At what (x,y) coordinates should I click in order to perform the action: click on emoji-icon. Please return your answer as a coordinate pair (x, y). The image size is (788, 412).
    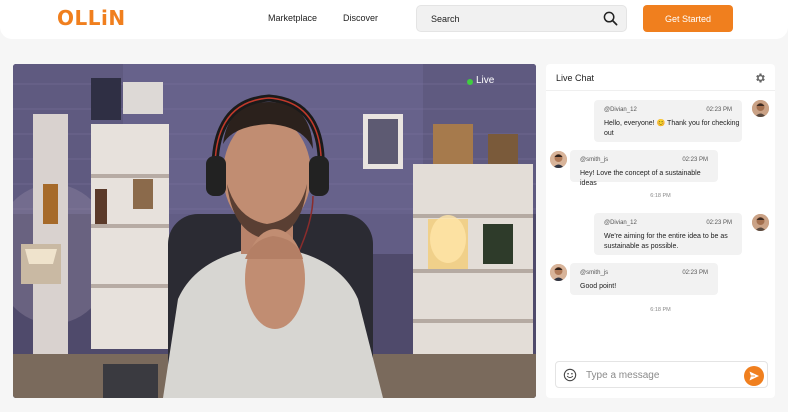
    Looking at the image, I should click on (570, 375).